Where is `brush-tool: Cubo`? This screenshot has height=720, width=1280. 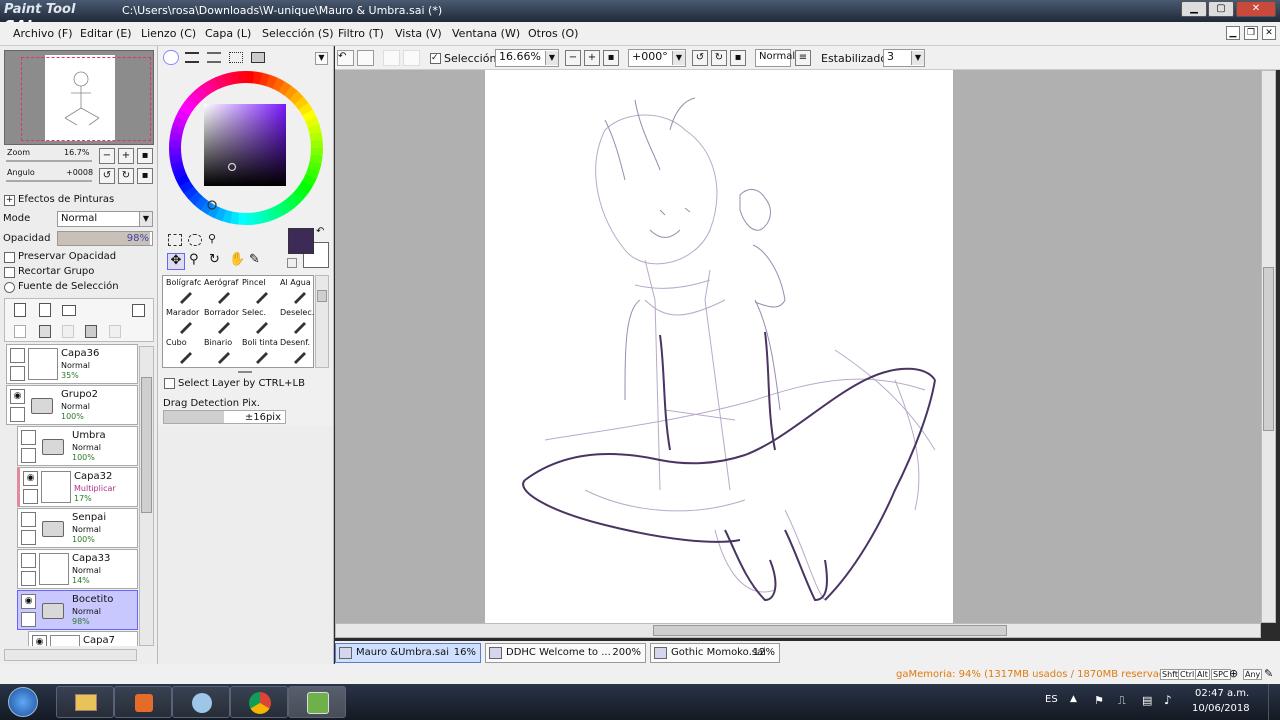
brush-tool: Cubo is located at coordinates (183, 351).